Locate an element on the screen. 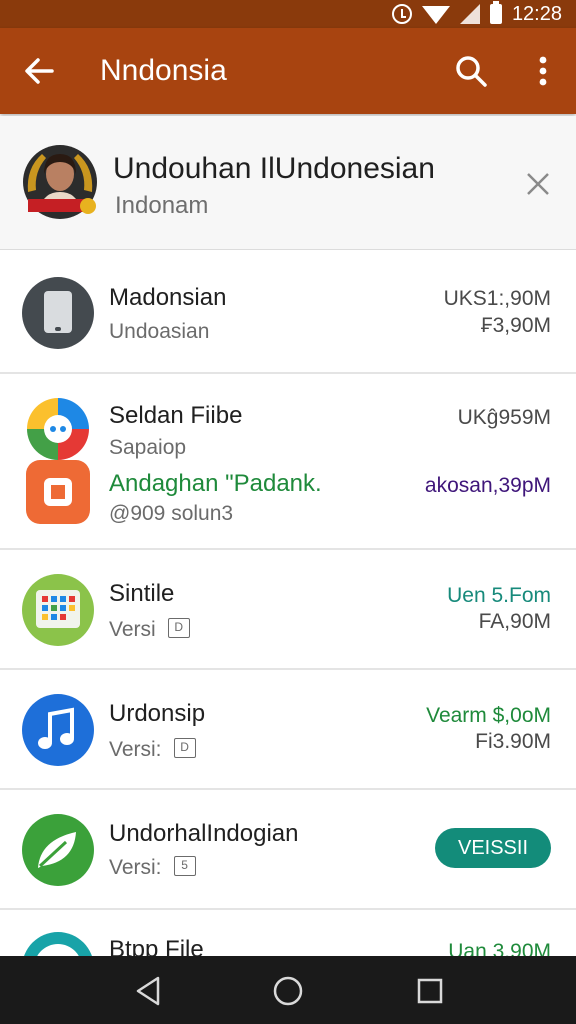  leaf-icon is located at coordinates (58, 850).